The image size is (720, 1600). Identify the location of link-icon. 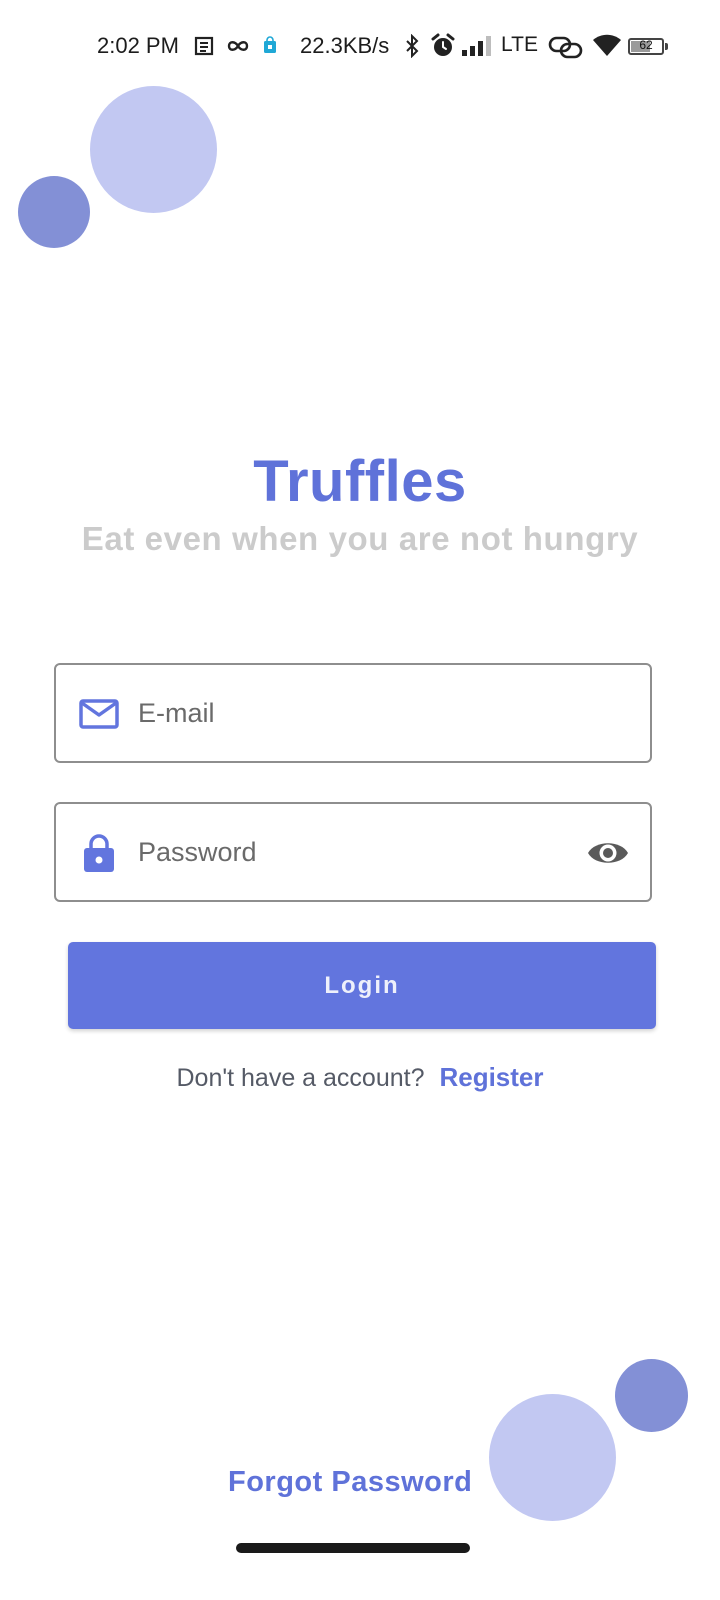
(565, 47).